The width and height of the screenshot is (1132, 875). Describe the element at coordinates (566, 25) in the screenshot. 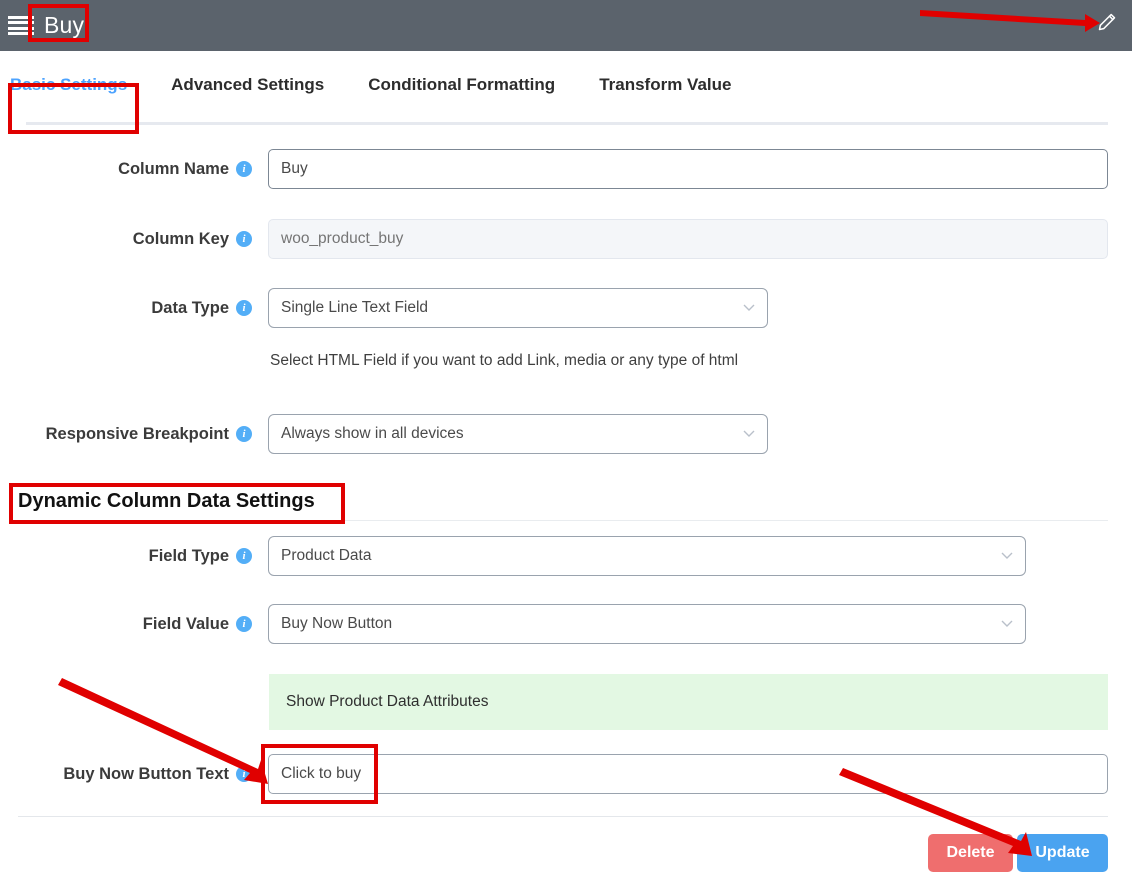

I see `app-header: Buy` at that location.